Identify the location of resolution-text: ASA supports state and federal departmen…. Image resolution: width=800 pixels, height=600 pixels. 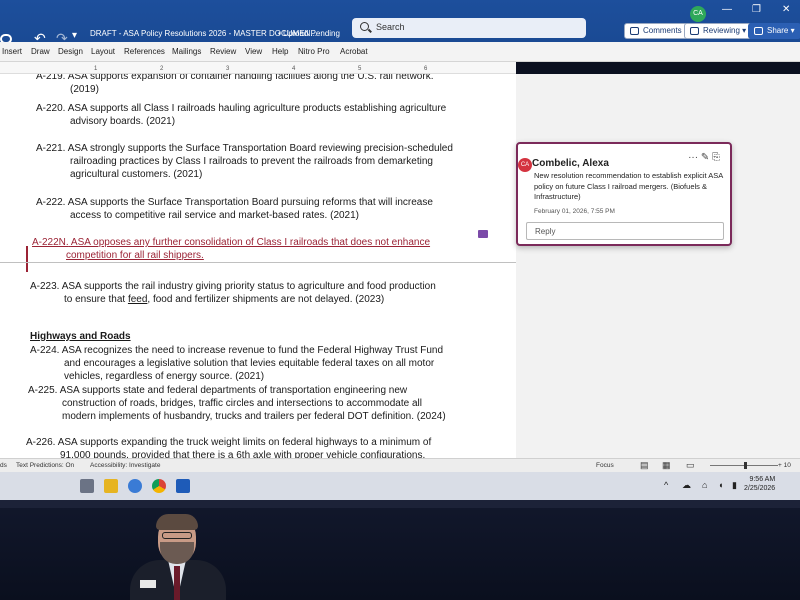
(233, 390).